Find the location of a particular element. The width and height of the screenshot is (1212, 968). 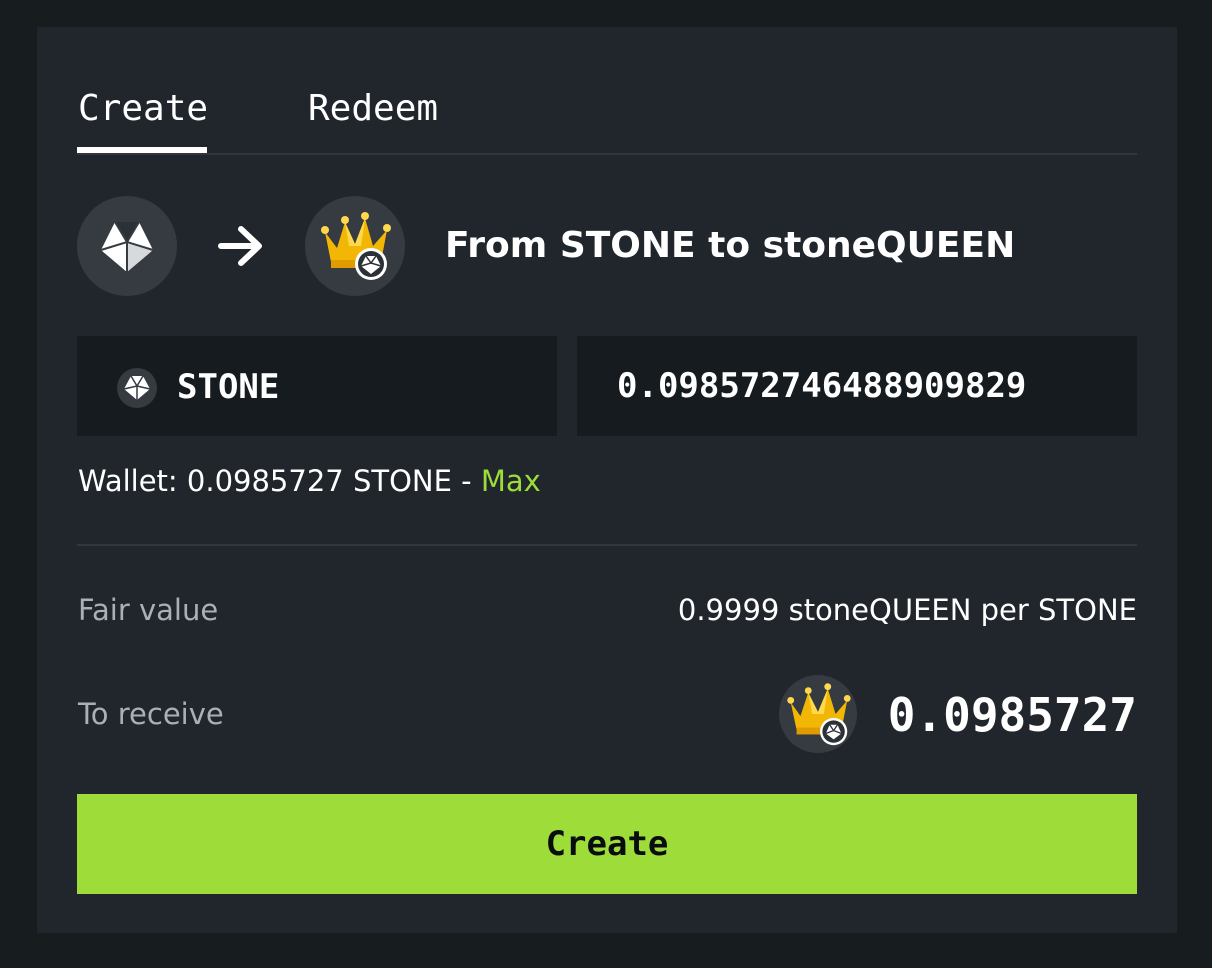

token-selector: STONE is located at coordinates (317, 386).